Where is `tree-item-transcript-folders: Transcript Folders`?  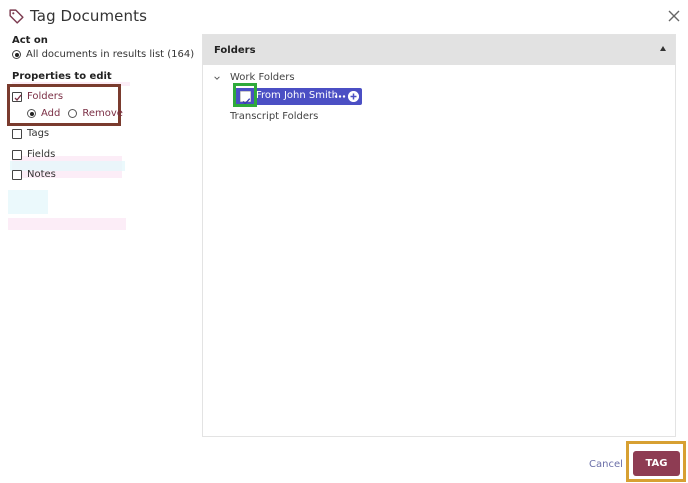
tree-item-transcript-folders: Transcript Folders is located at coordinates (274, 116).